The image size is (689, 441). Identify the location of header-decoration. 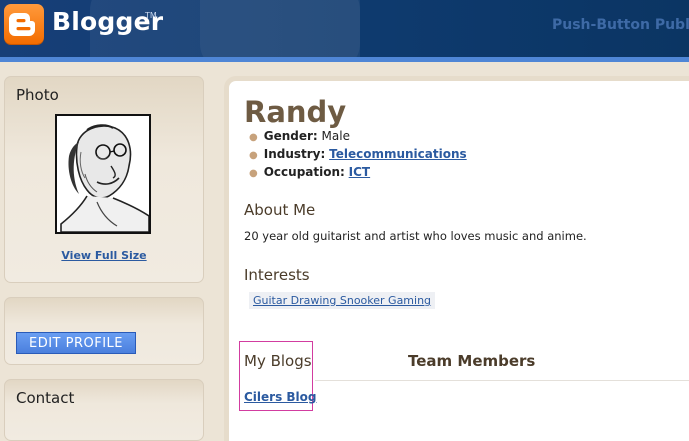
(280, 31).